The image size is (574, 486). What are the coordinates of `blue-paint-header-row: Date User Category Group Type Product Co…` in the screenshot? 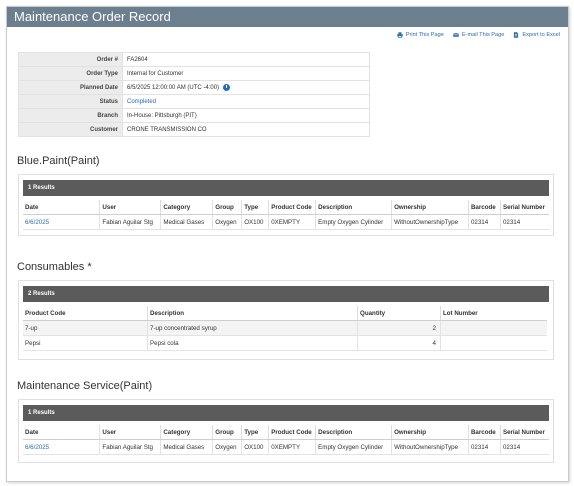 It's located at (286, 207).